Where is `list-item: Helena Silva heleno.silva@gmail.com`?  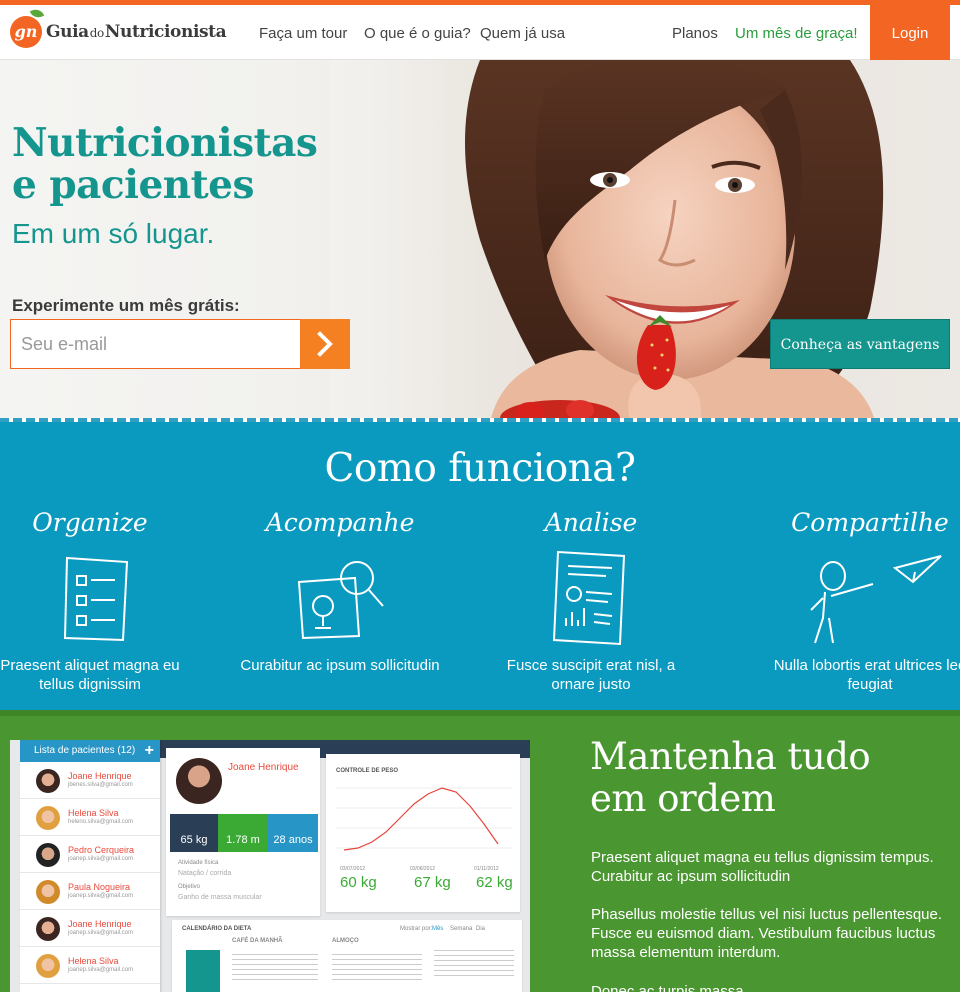 list-item: Helena Silva heleno.silva@gmail.com is located at coordinates (90, 817).